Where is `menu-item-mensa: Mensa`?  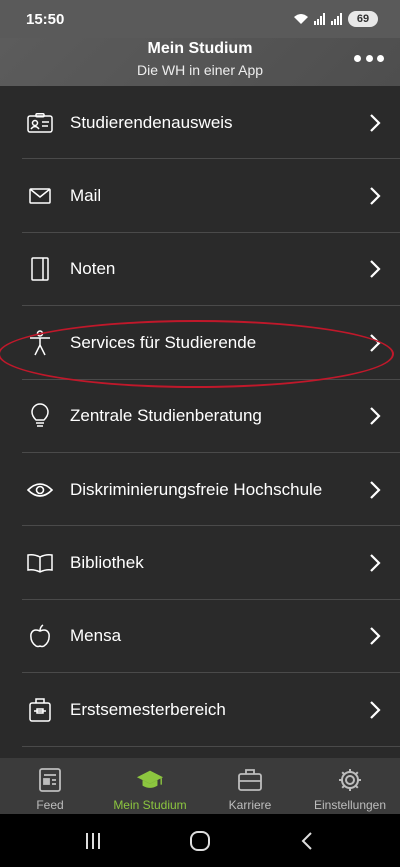
menu-item-mensa: Mensa is located at coordinates (200, 637).